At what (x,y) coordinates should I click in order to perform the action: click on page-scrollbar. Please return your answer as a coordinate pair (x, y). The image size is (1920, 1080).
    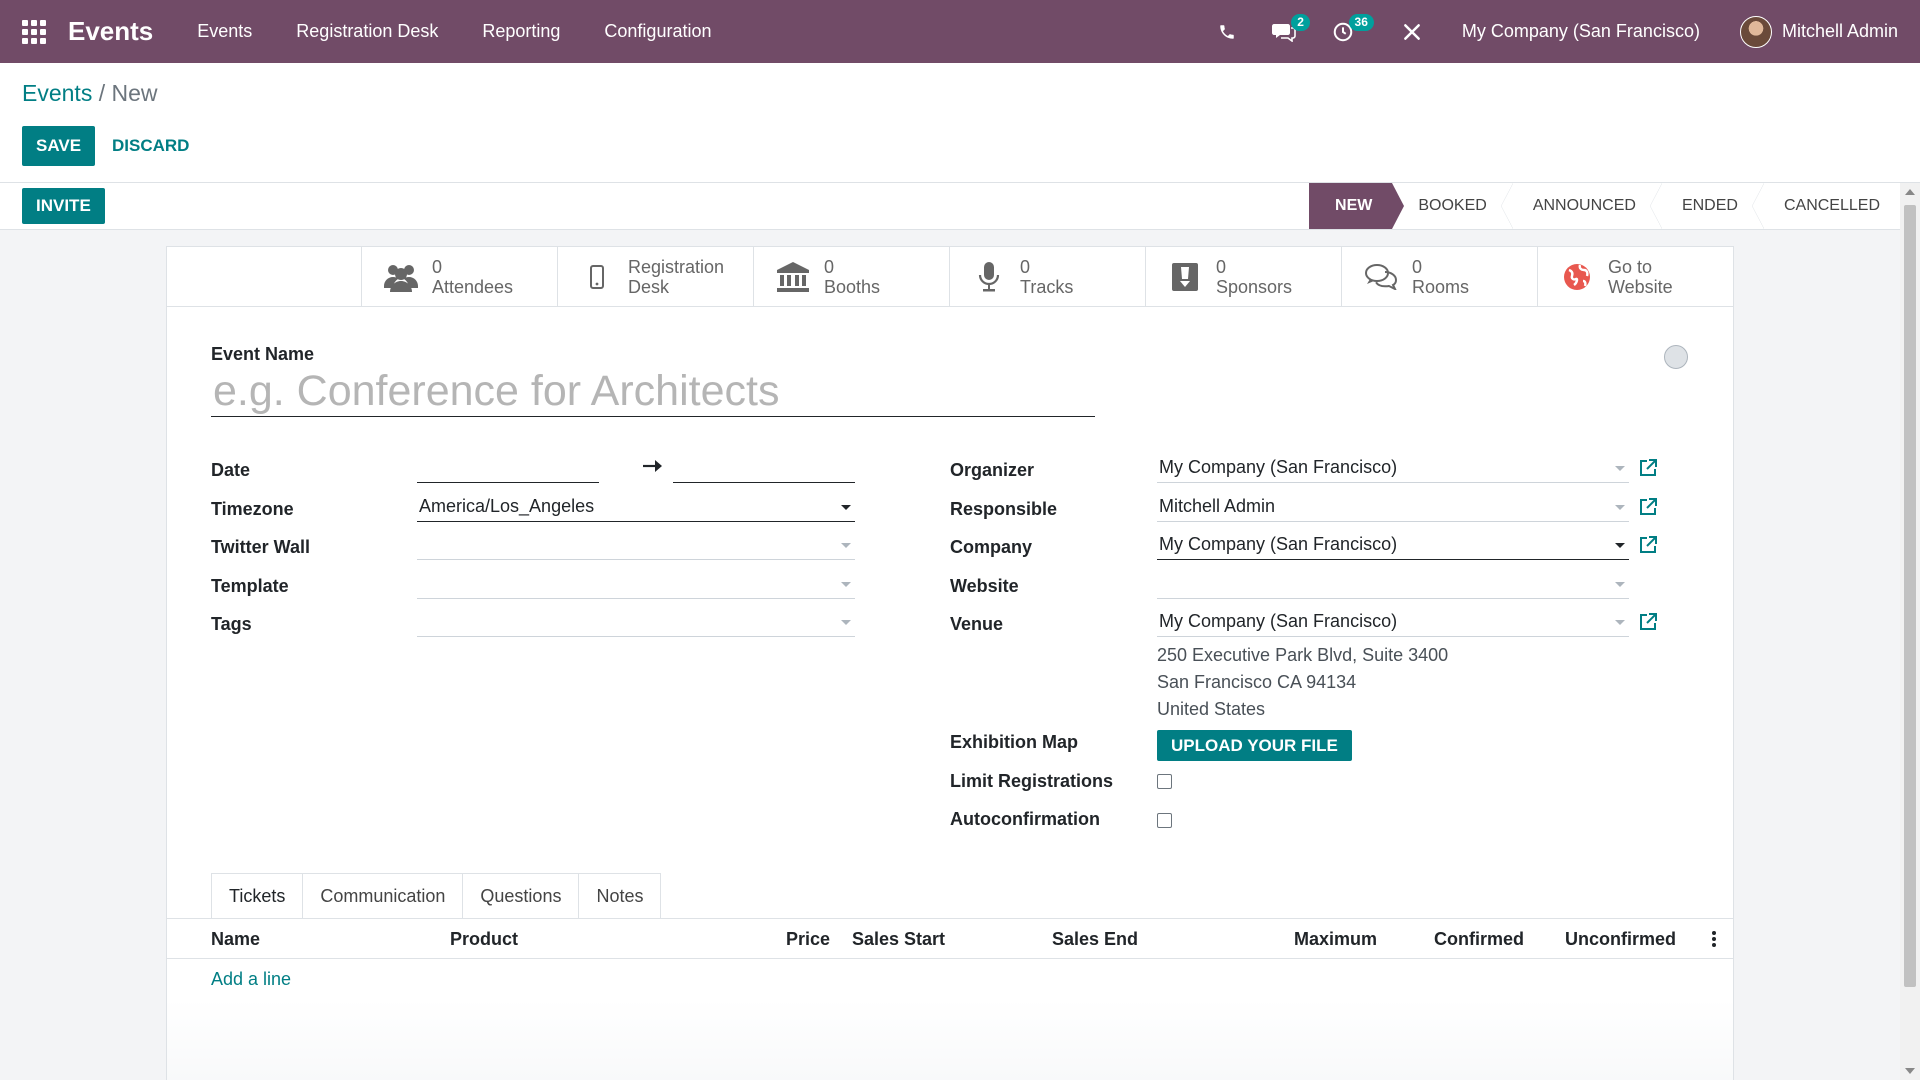
    Looking at the image, I should click on (1910, 631).